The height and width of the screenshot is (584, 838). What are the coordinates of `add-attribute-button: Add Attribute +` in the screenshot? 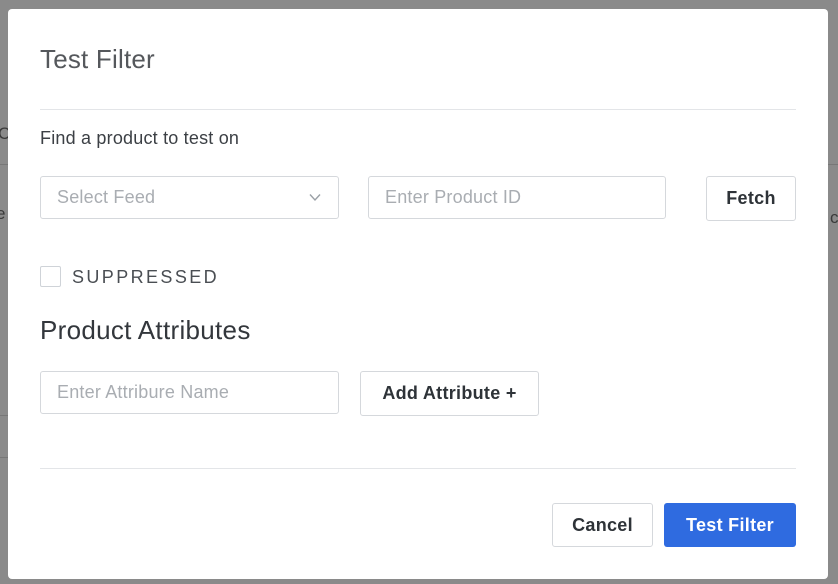 It's located at (449, 393).